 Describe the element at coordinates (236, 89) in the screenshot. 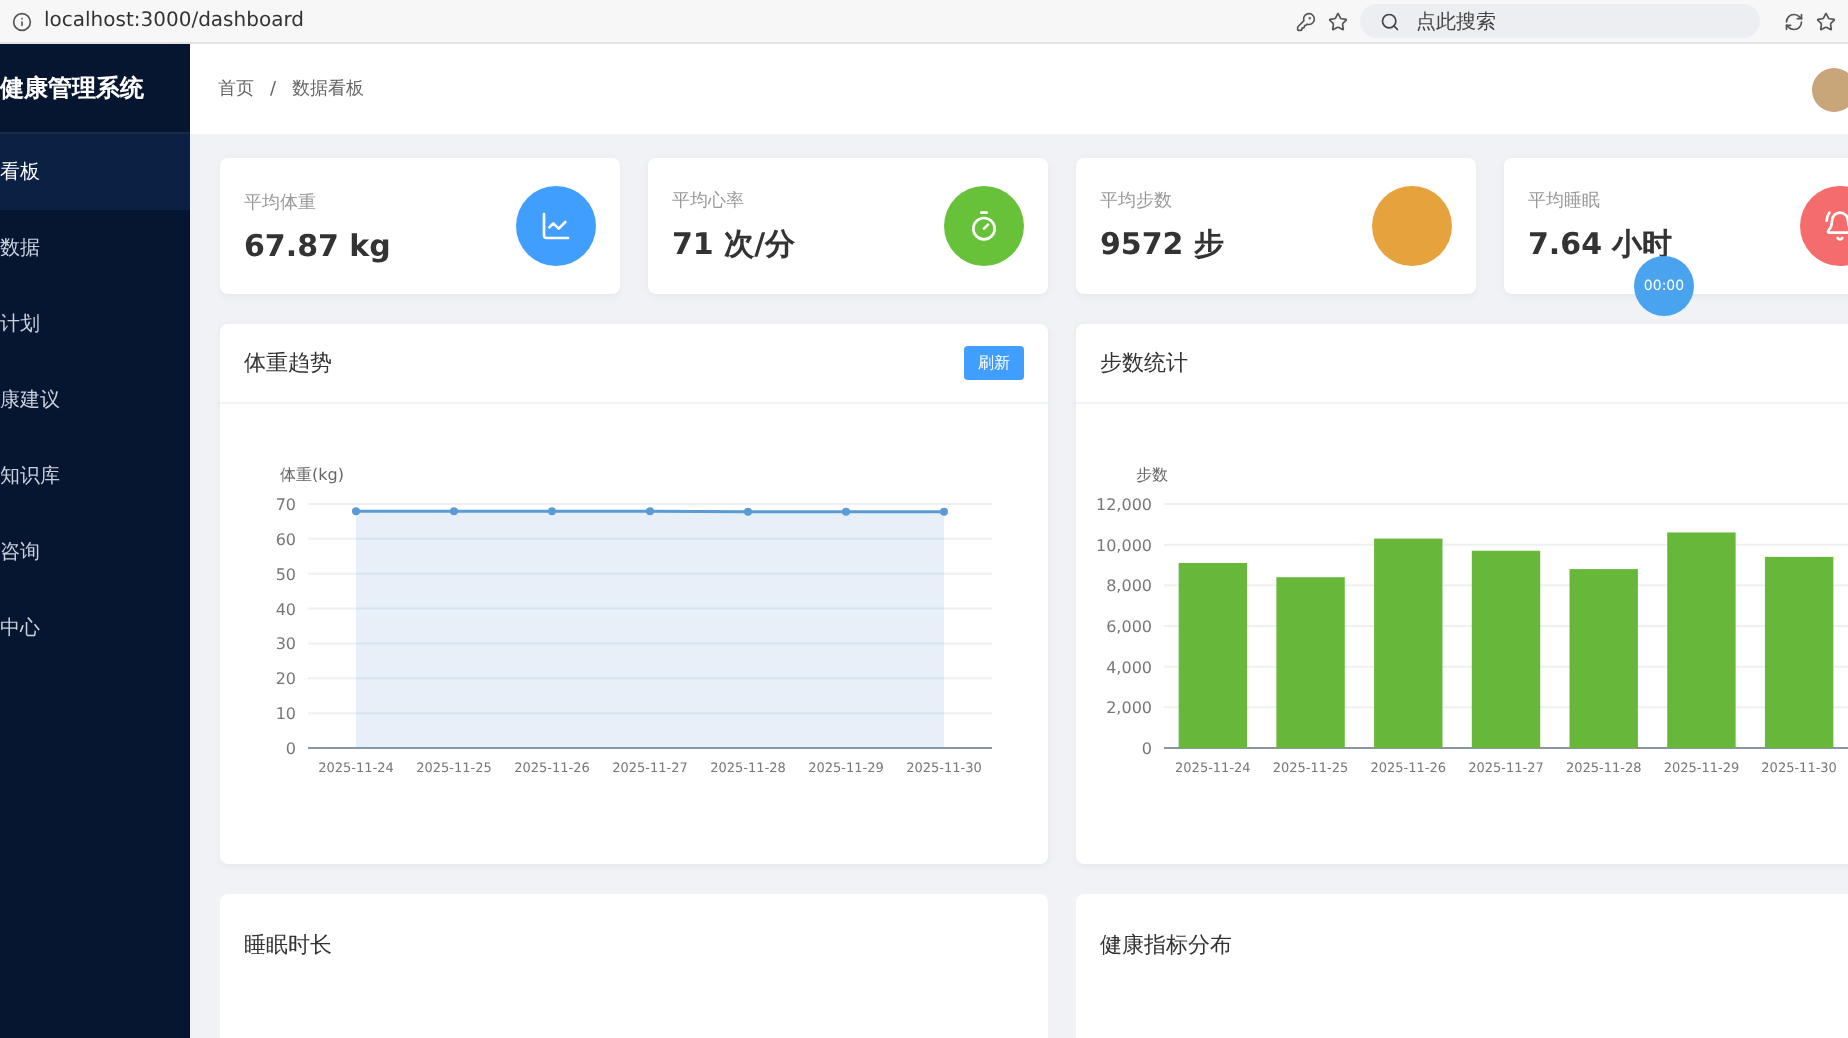

I see `breadcrumb-item: 首页` at that location.